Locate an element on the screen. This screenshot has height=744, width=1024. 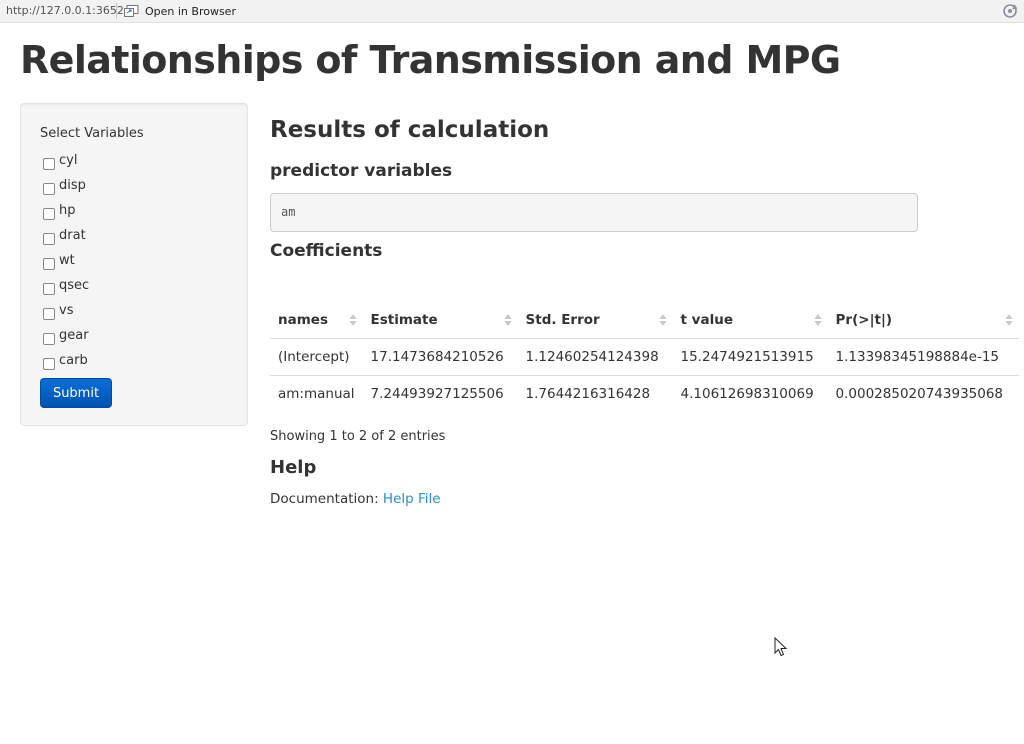
checkbox-drat: drat is located at coordinates (64, 238).